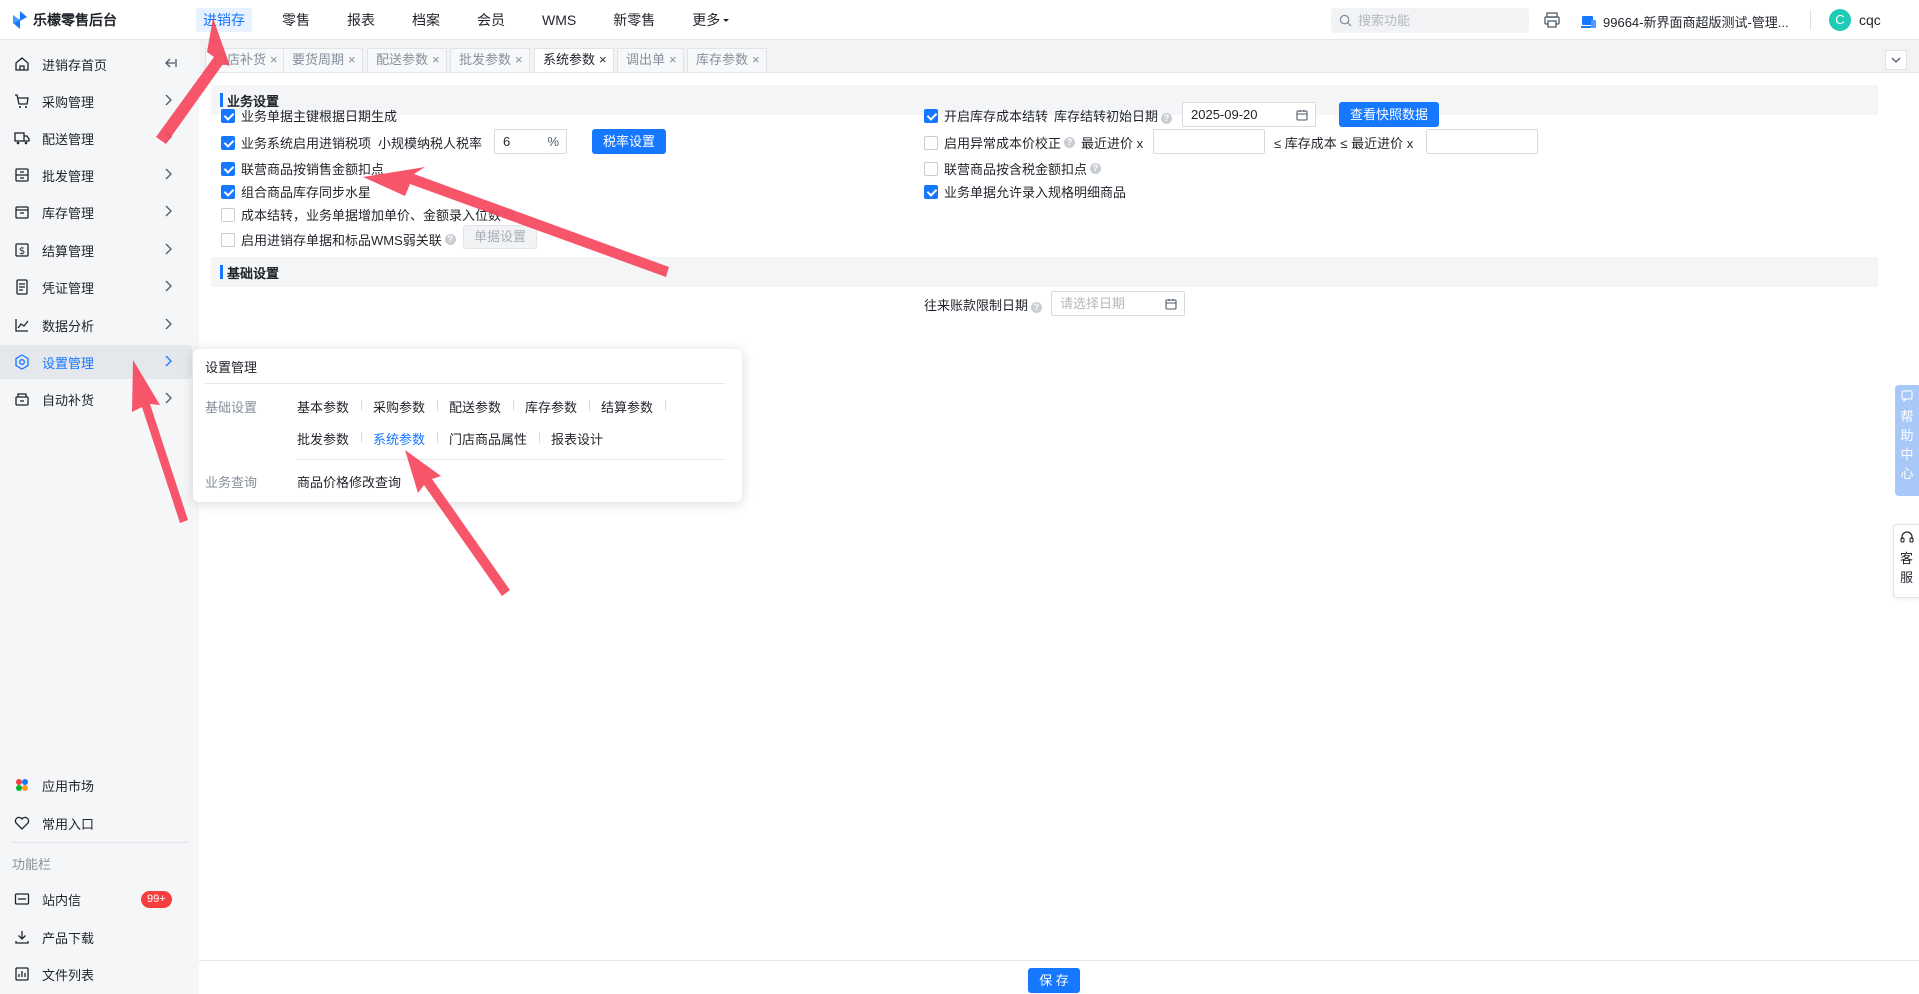  Describe the element at coordinates (64, 20) in the screenshot. I see `app-logo: 乐檬零售后台` at that location.